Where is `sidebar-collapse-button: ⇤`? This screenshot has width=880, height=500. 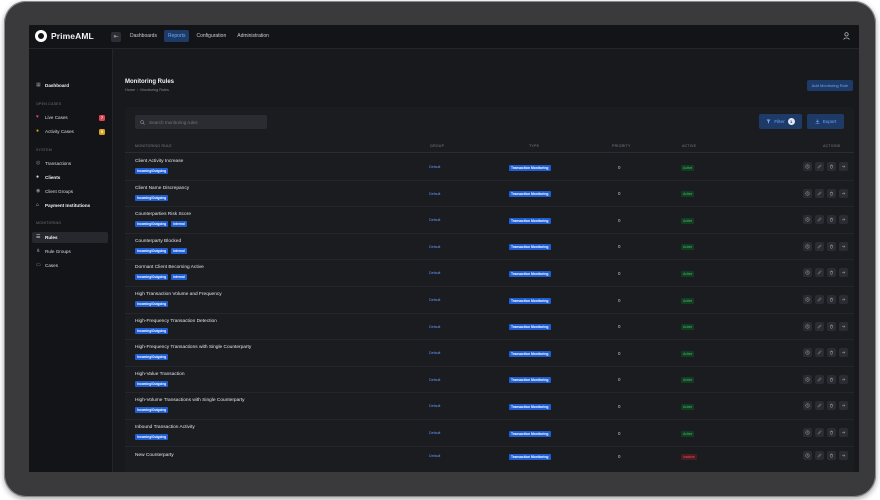 sidebar-collapse-button: ⇤ is located at coordinates (116, 37).